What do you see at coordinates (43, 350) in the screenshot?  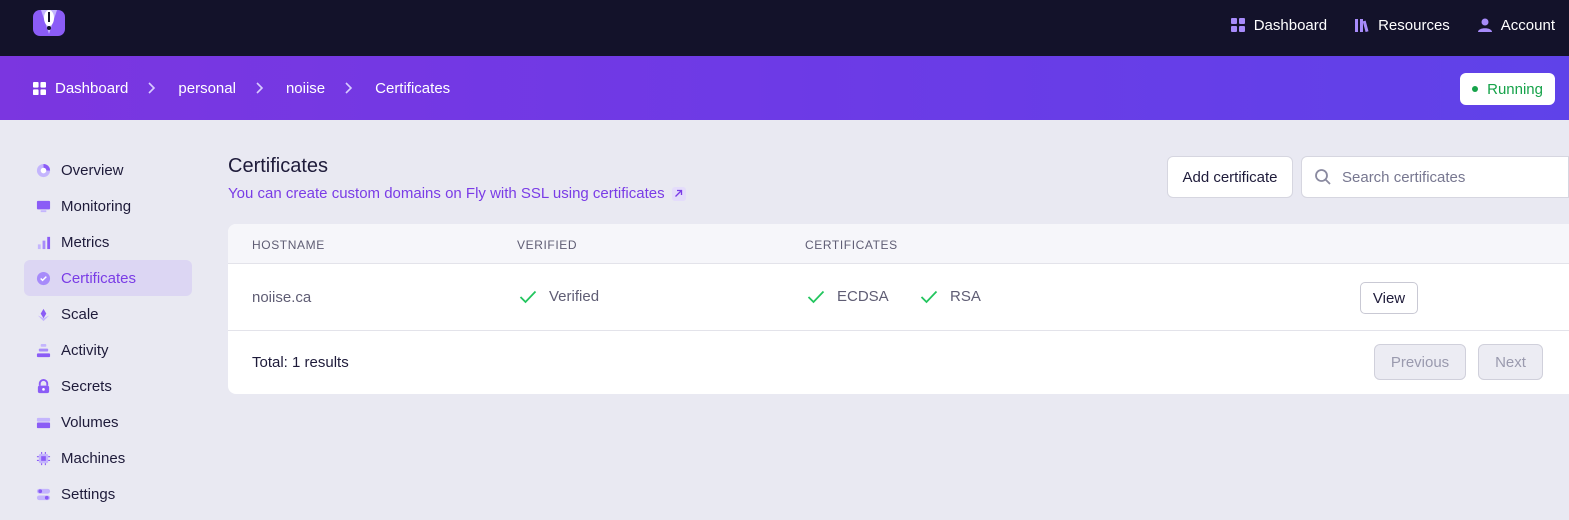 I see `activity-icon` at bounding box center [43, 350].